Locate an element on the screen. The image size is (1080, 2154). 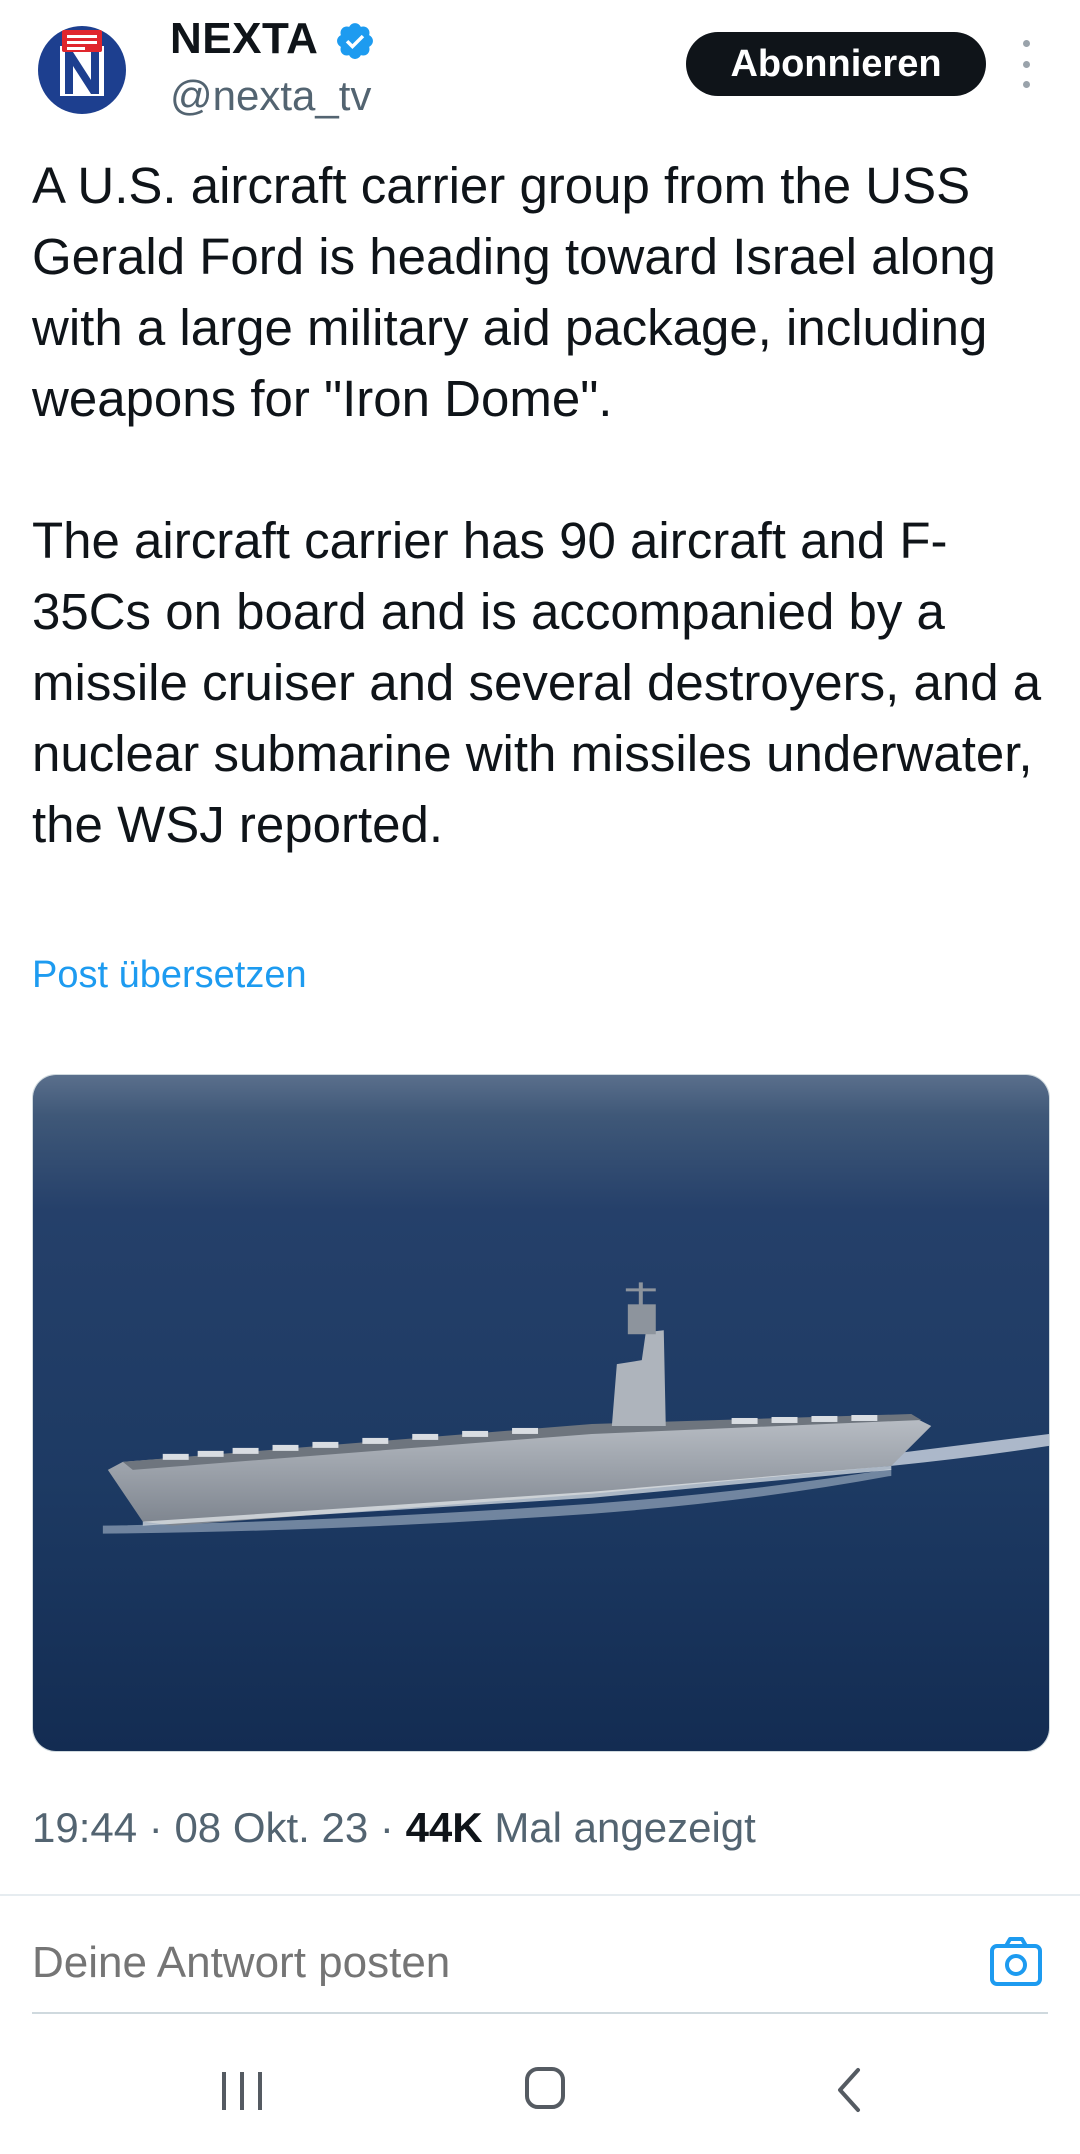
more-options-icon is located at coordinates (1026, 64).